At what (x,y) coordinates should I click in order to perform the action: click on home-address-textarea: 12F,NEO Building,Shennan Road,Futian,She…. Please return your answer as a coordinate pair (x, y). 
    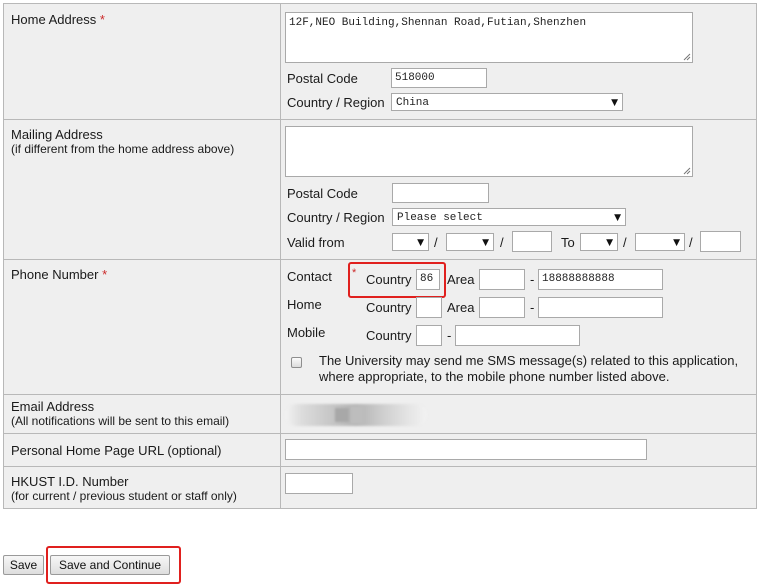
    Looking at the image, I should click on (489, 37).